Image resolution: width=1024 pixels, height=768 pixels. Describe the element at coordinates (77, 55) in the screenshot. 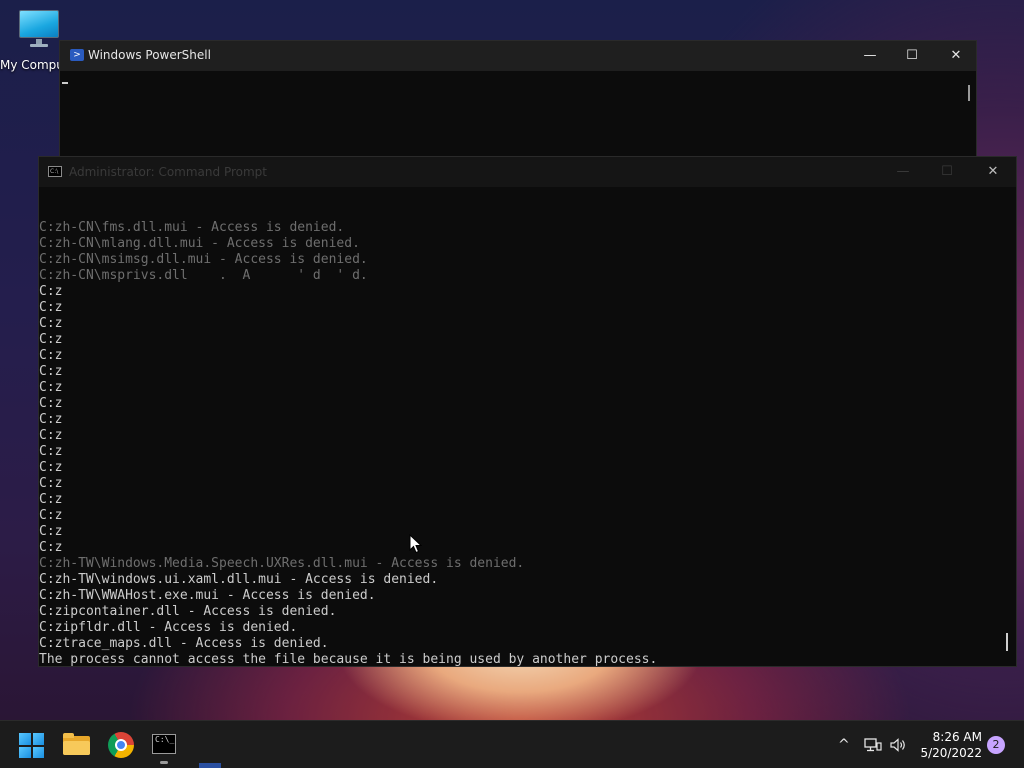

I see `powershell-icon: >` at that location.